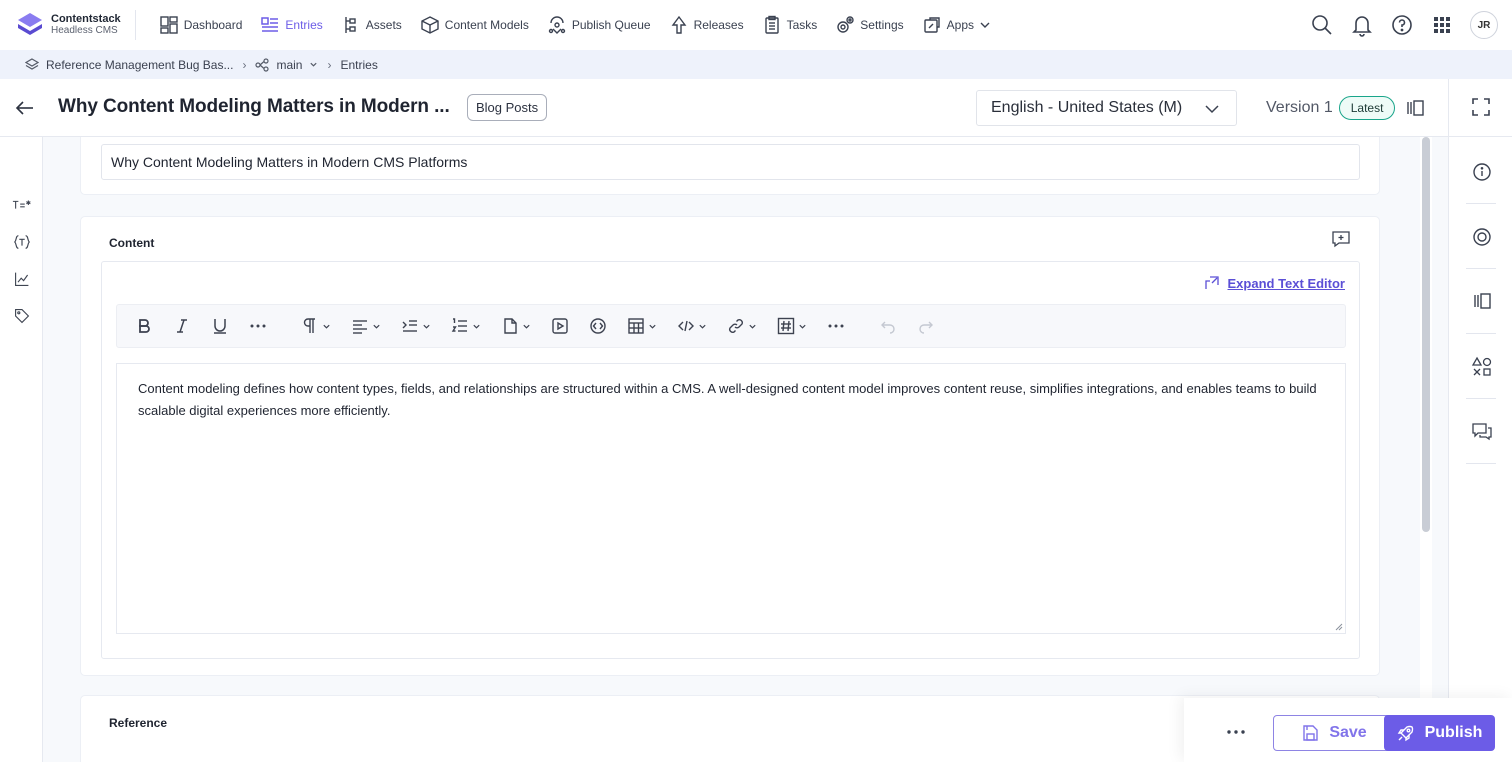  Describe the element at coordinates (262, 64) in the screenshot. I see `branch-icon` at that location.